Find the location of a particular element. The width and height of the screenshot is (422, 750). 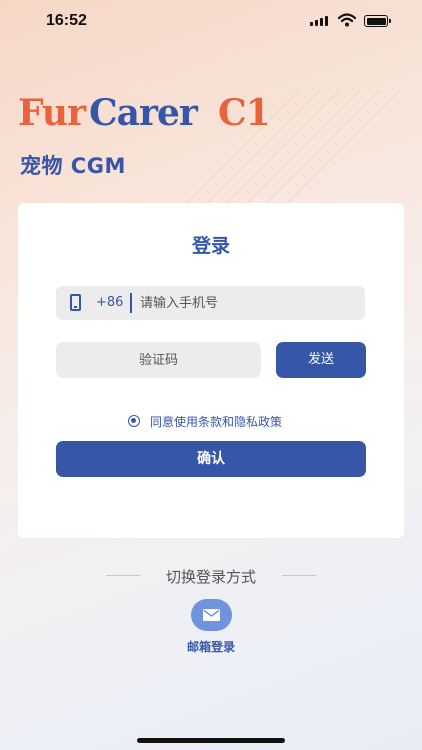

login-title: 登录 is located at coordinates (210, 246).